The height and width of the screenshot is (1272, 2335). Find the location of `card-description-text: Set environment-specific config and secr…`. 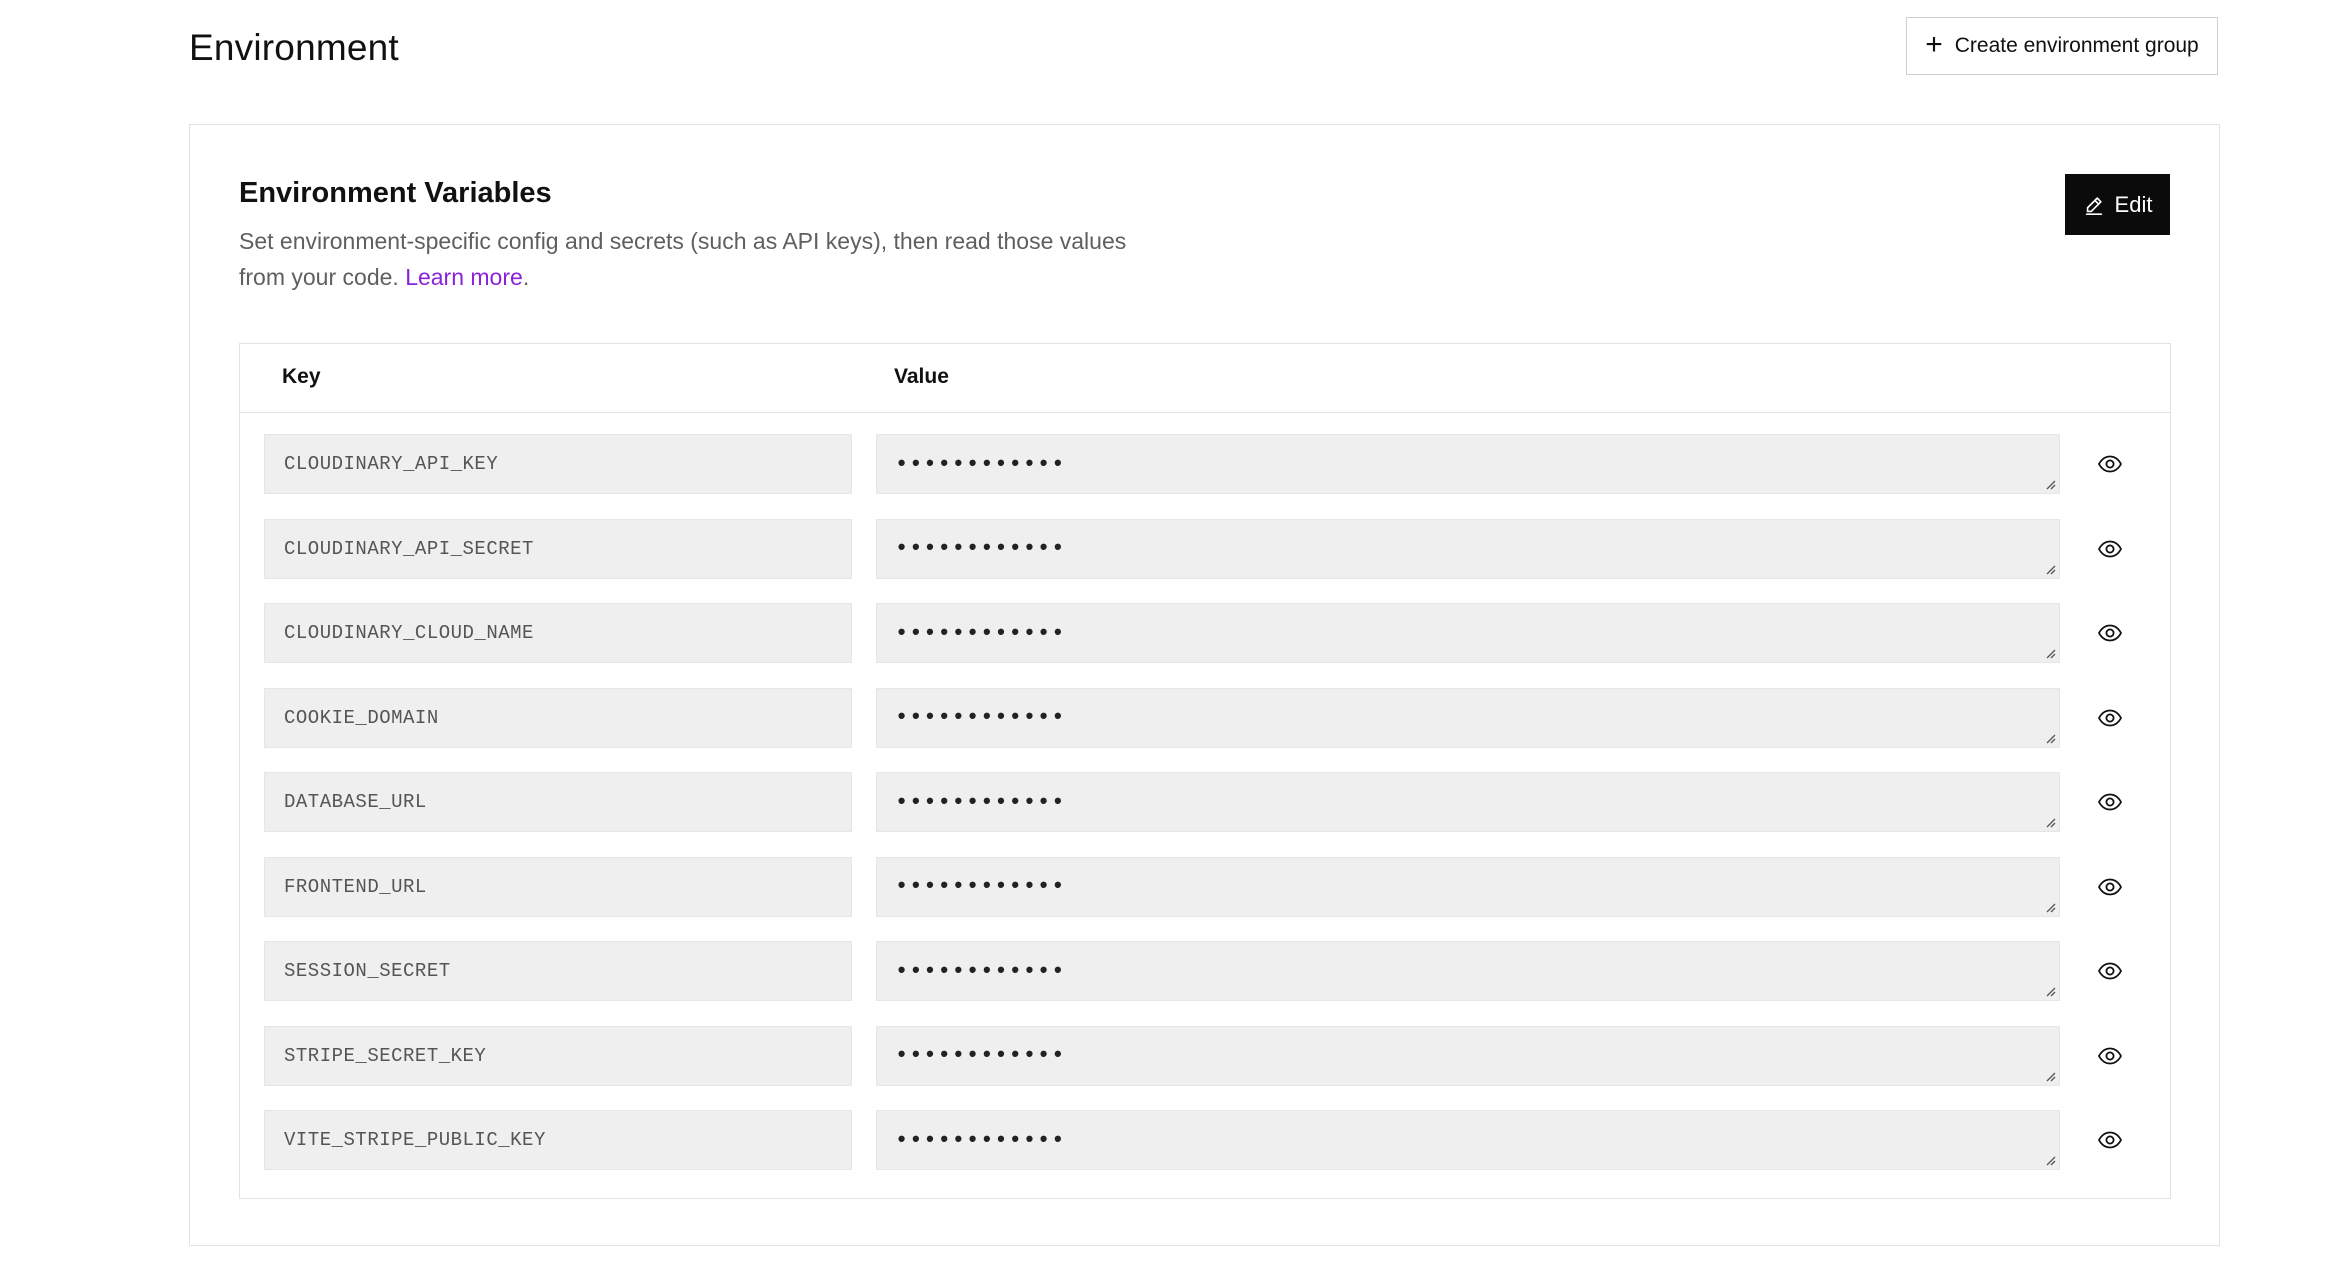

card-description-text: Set environment-specific config and secr… is located at coordinates (683, 259).